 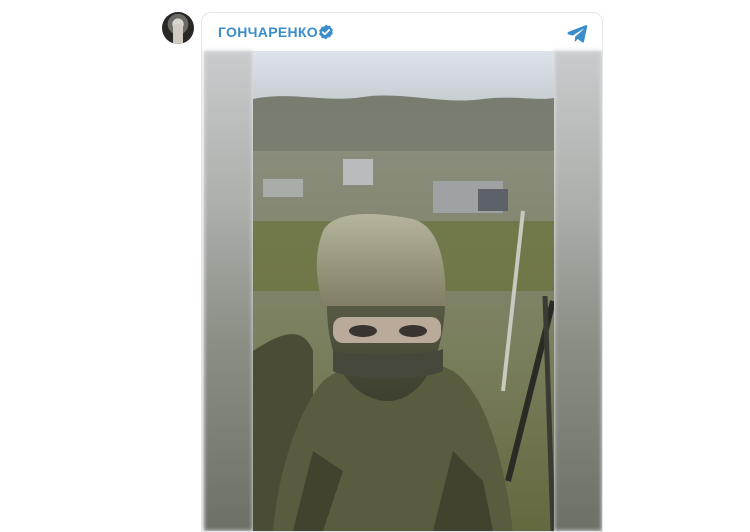 What do you see at coordinates (178, 34) in the screenshot?
I see `avatar-figure` at bounding box center [178, 34].